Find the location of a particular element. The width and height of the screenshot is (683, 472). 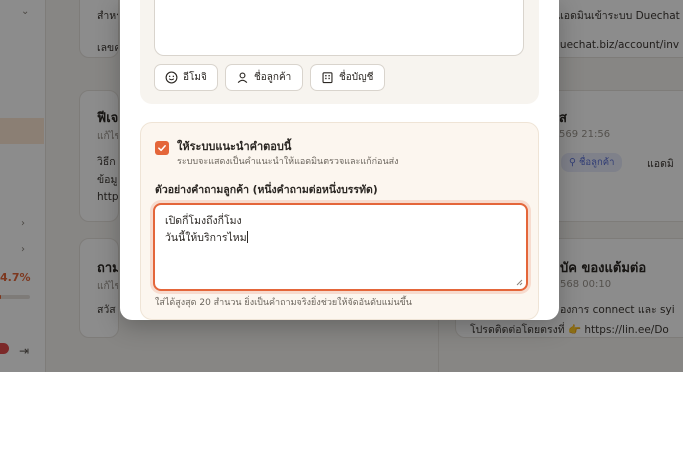

check-icon is located at coordinates (162, 148).